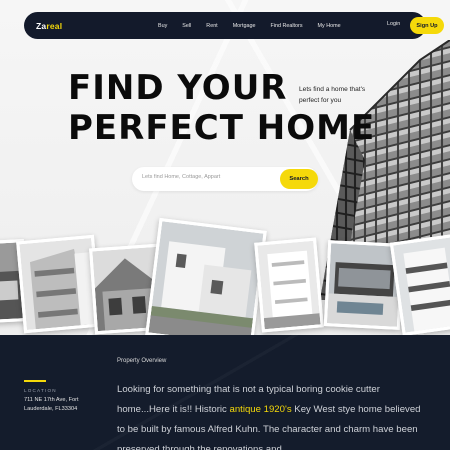 This screenshot has width=450, height=450. Describe the element at coordinates (35, 381) in the screenshot. I see `location-divider` at that location.